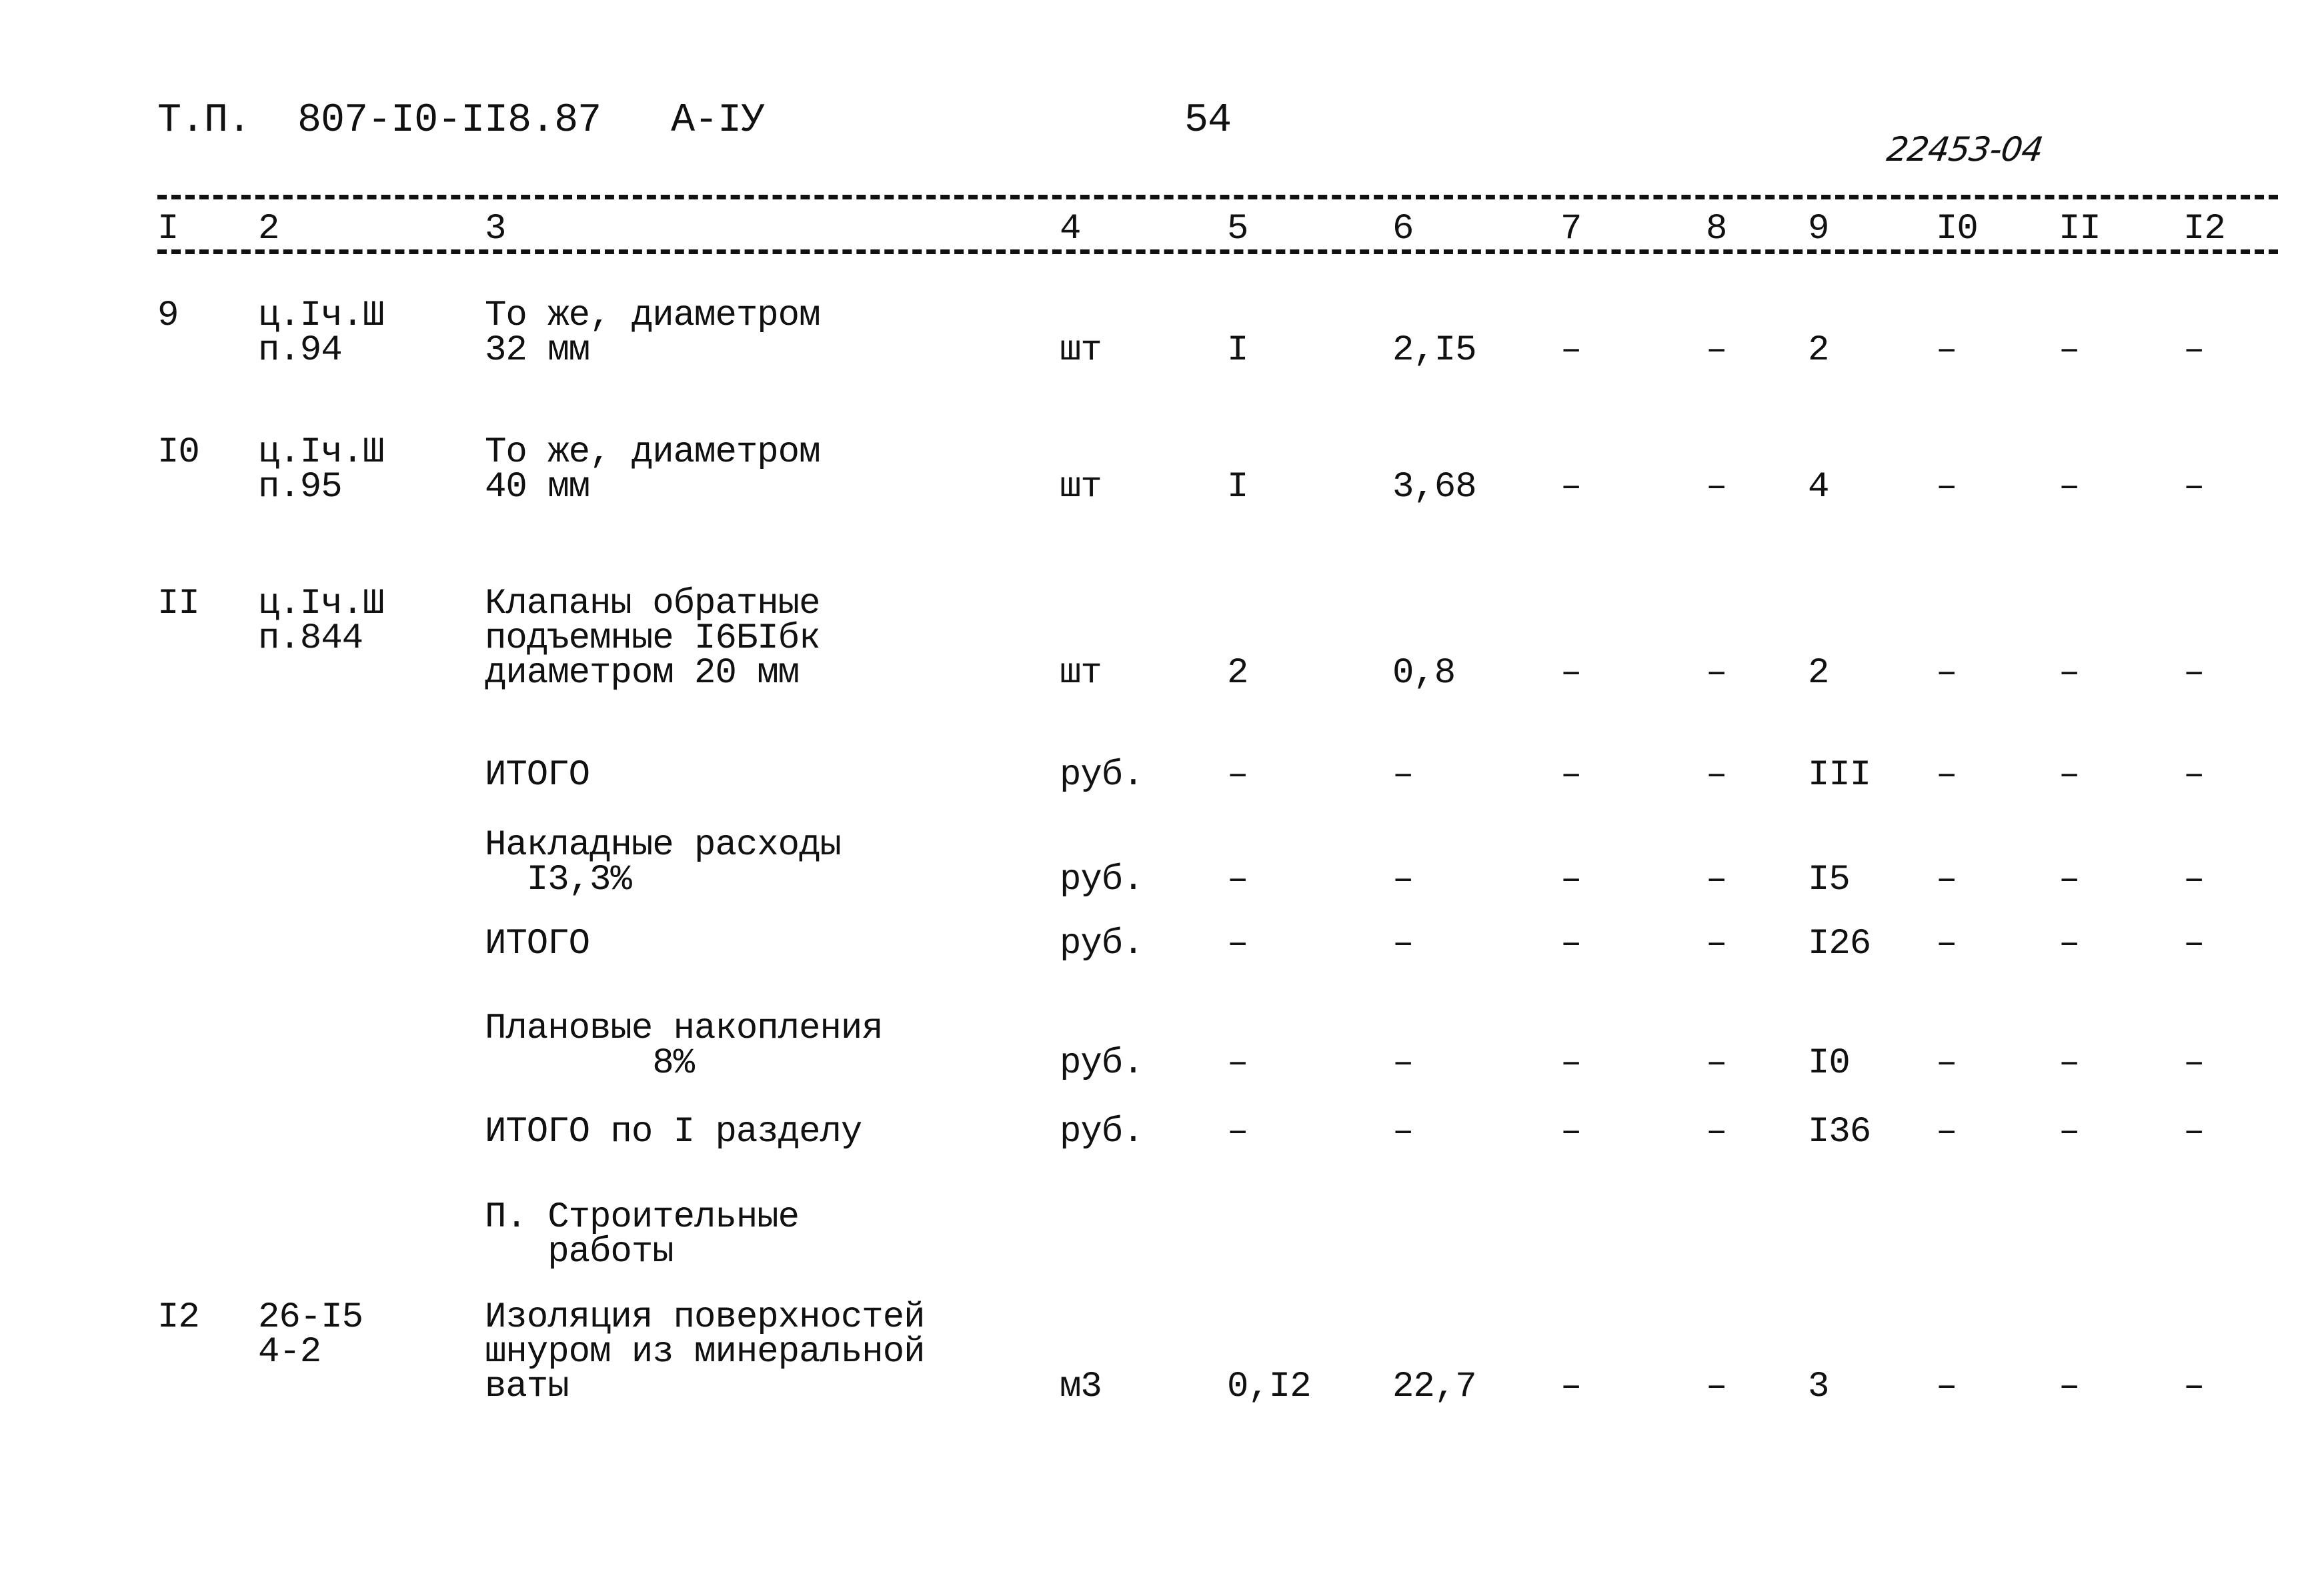 This screenshot has height=1576, width=2324. Describe the element at coordinates (461, 121) in the screenshot. I see `document-code: Т.П. 807-I0-II8.87 А-IУ` at that location.